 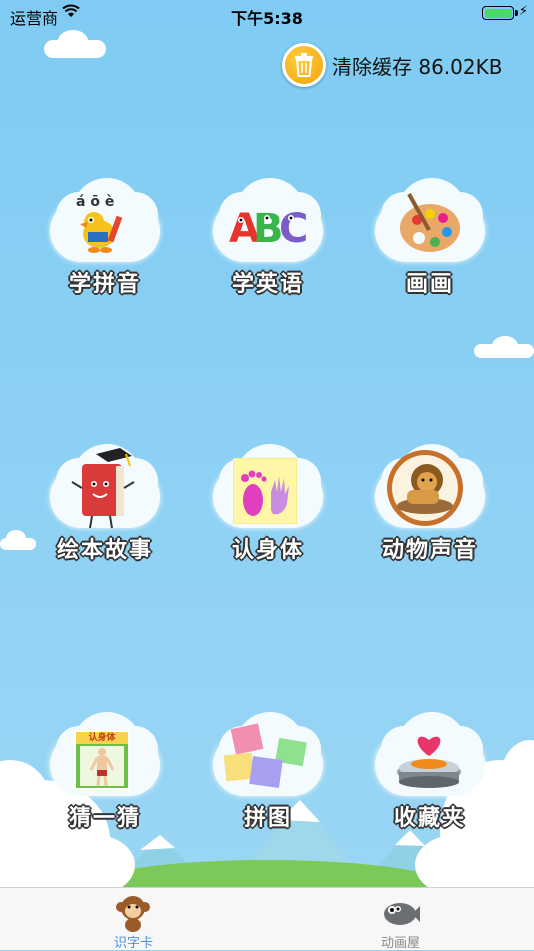 I want to click on paint-palette-icon, so click(x=430, y=222).